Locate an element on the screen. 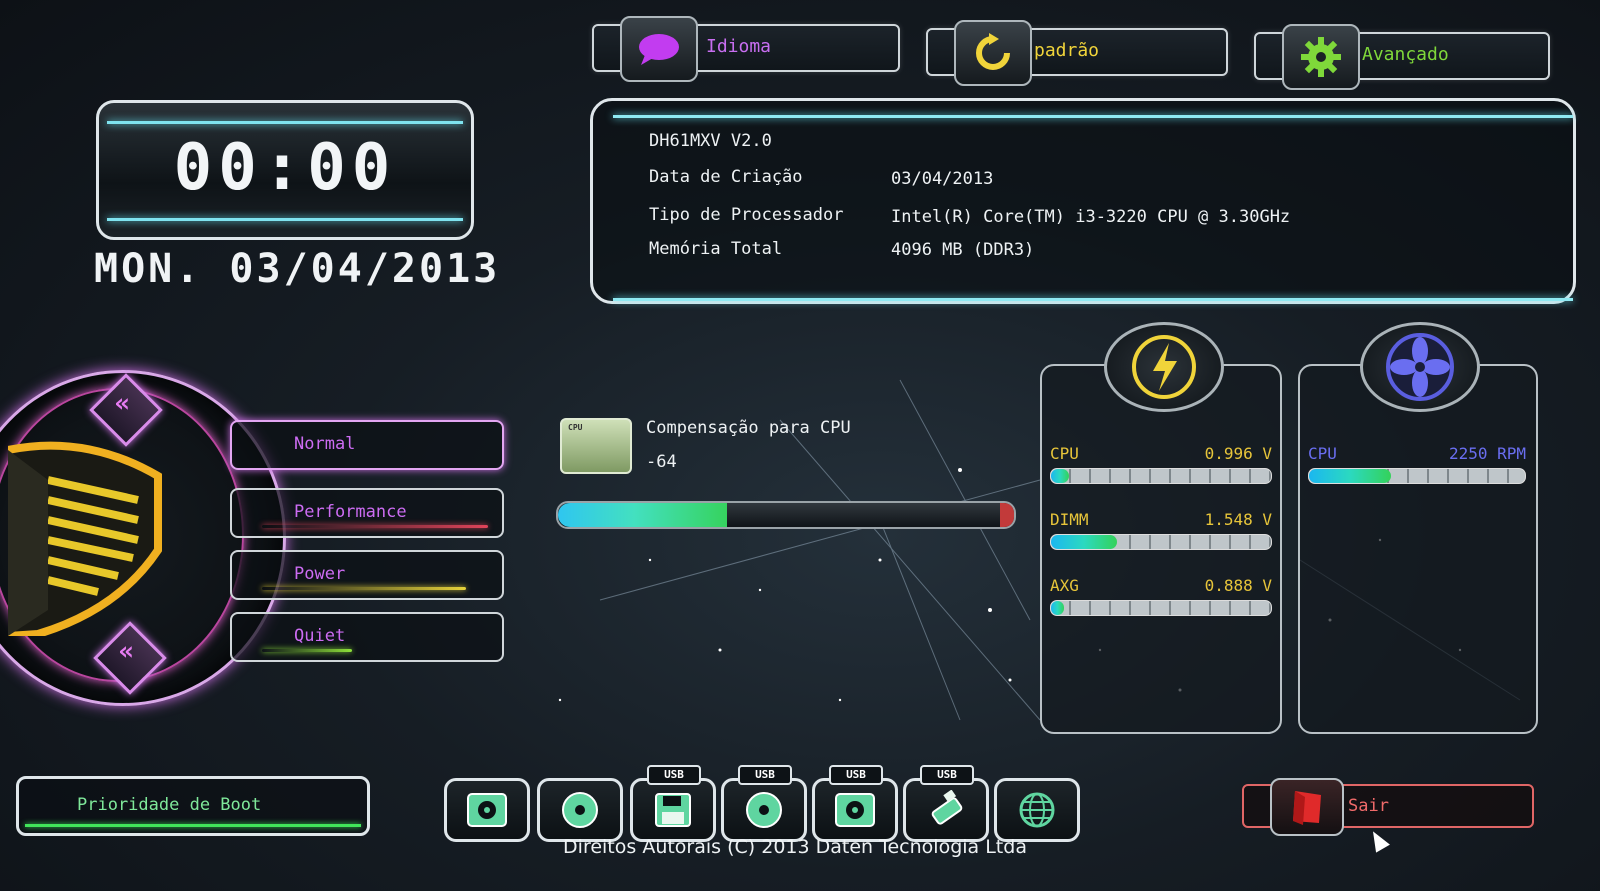  fan-cpu-fill is located at coordinates (1350, 476).